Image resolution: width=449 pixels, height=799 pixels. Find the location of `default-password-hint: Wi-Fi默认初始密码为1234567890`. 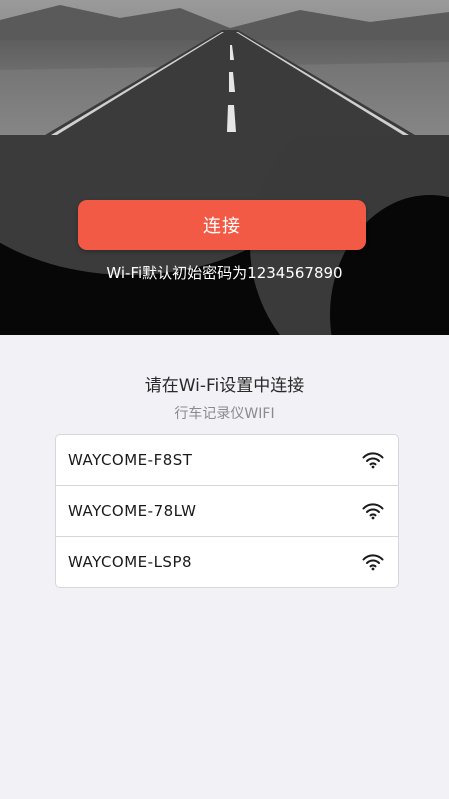

default-password-hint: Wi-Fi默认初始密码为1234567890 is located at coordinates (224, 273).